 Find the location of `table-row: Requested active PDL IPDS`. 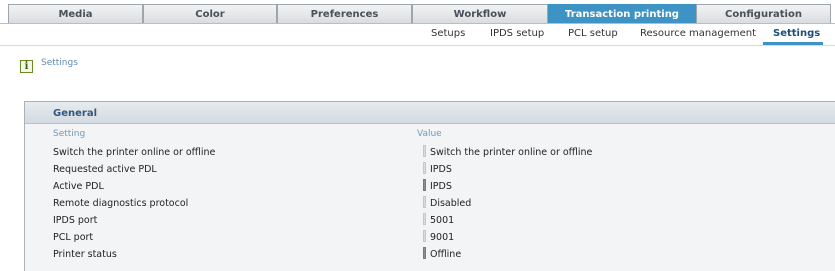

table-row: Requested active PDL IPDS is located at coordinates (430, 169).